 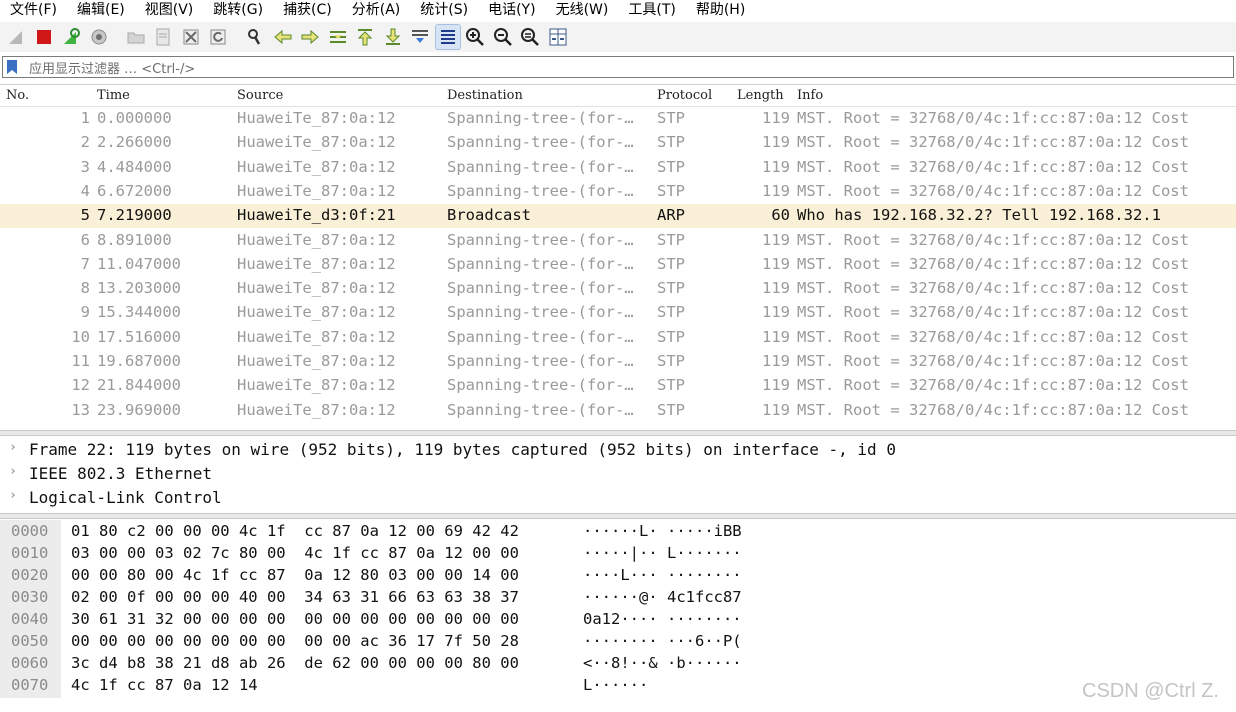 I want to click on column-header-protocol: Protocol, so click(x=684, y=95).